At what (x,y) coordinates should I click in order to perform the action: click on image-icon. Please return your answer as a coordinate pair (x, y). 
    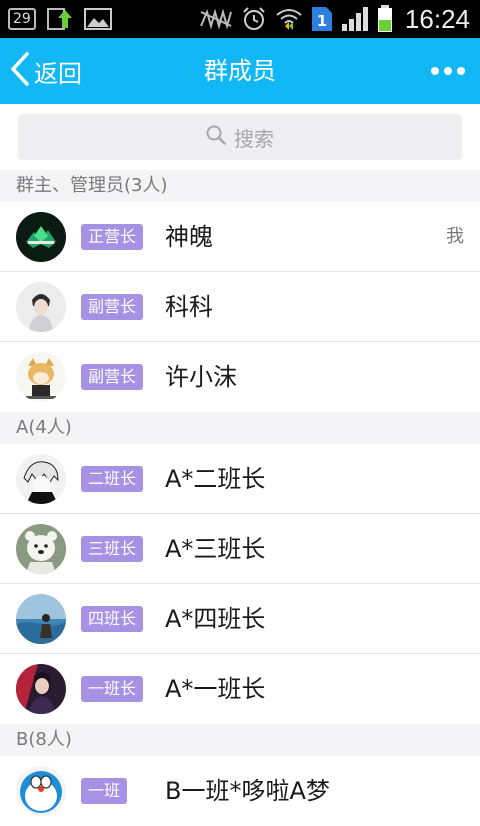
    Looking at the image, I should click on (97, 19).